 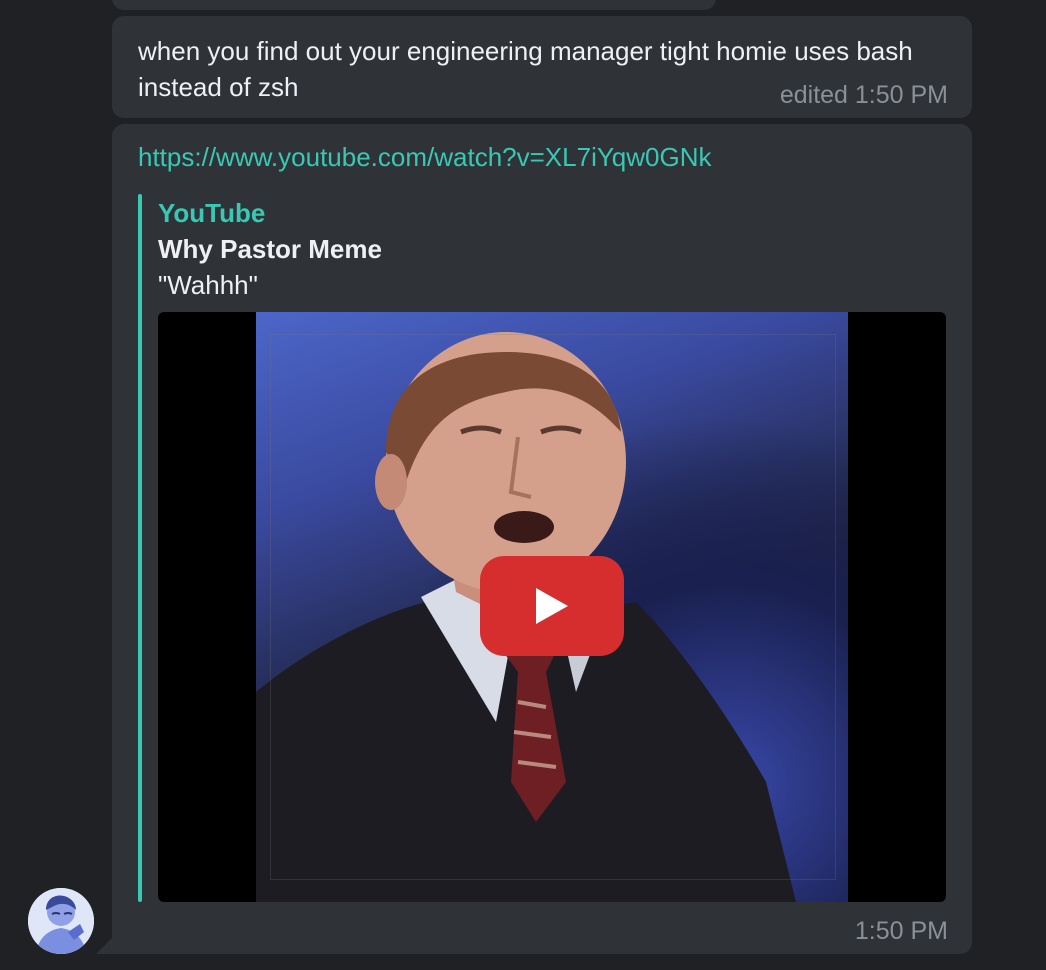 What do you see at coordinates (270, 249) in the screenshot?
I see `preview-title: Why Pastor Meme` at bounding box center [270, 249].